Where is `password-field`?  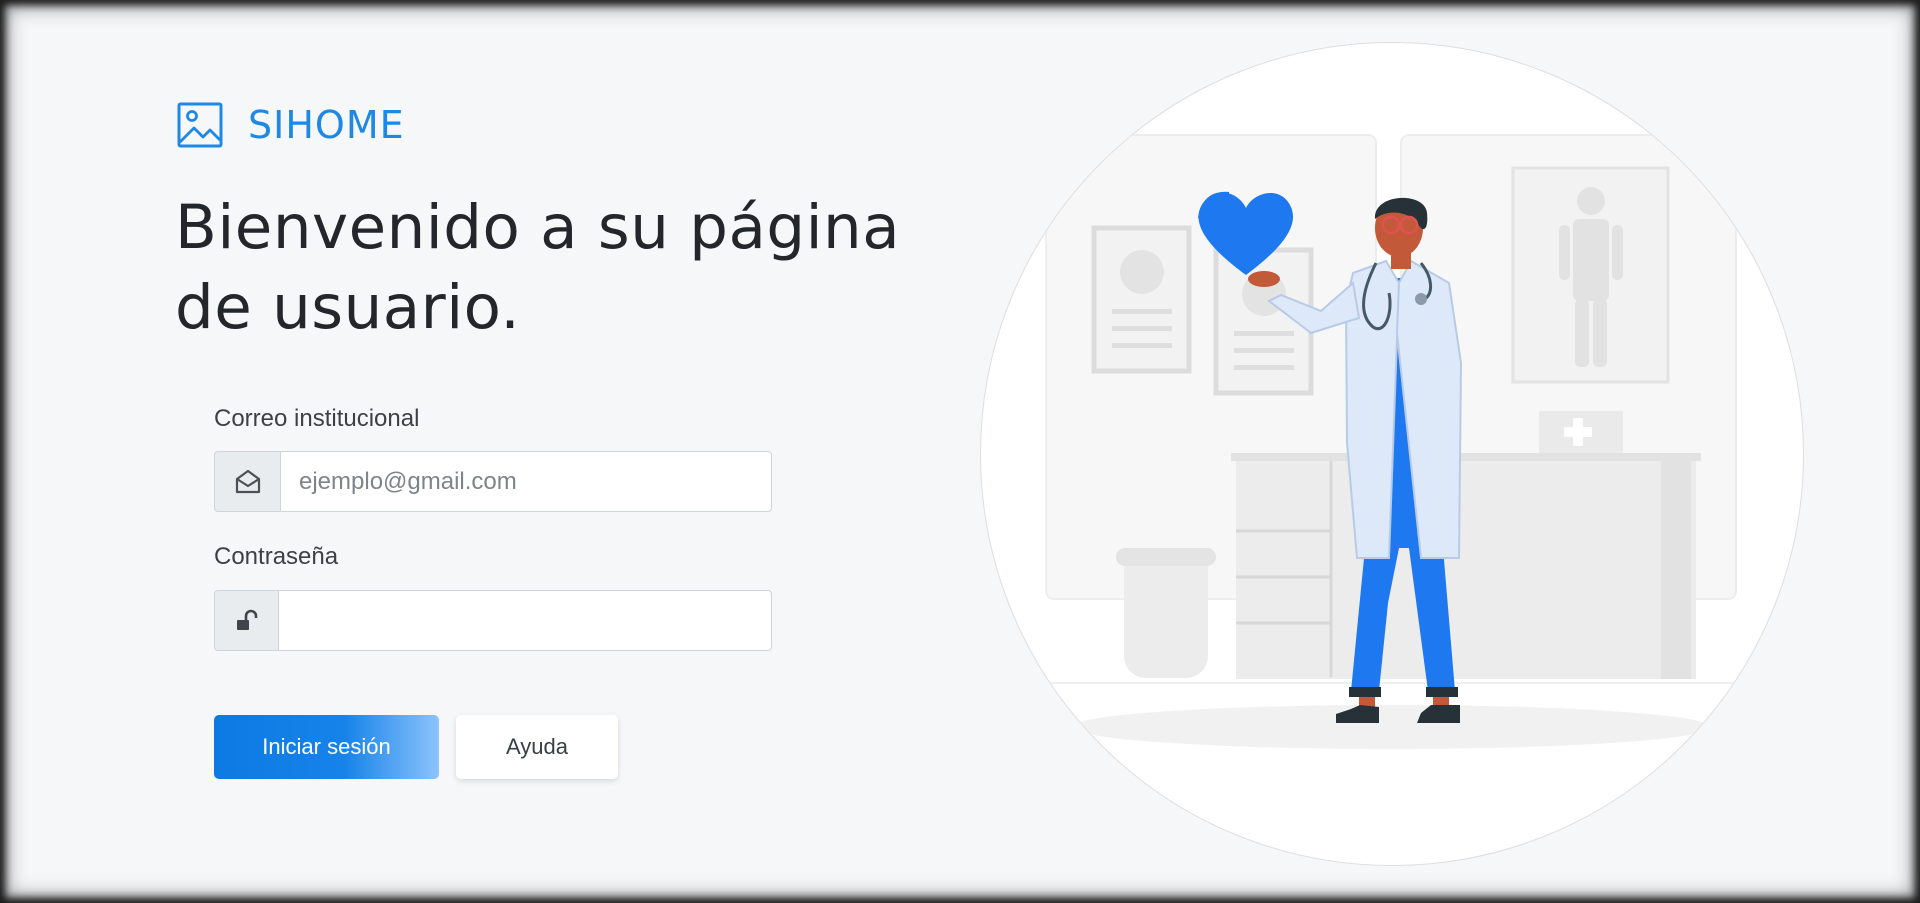
password-field is located at coordinates (525, 620).